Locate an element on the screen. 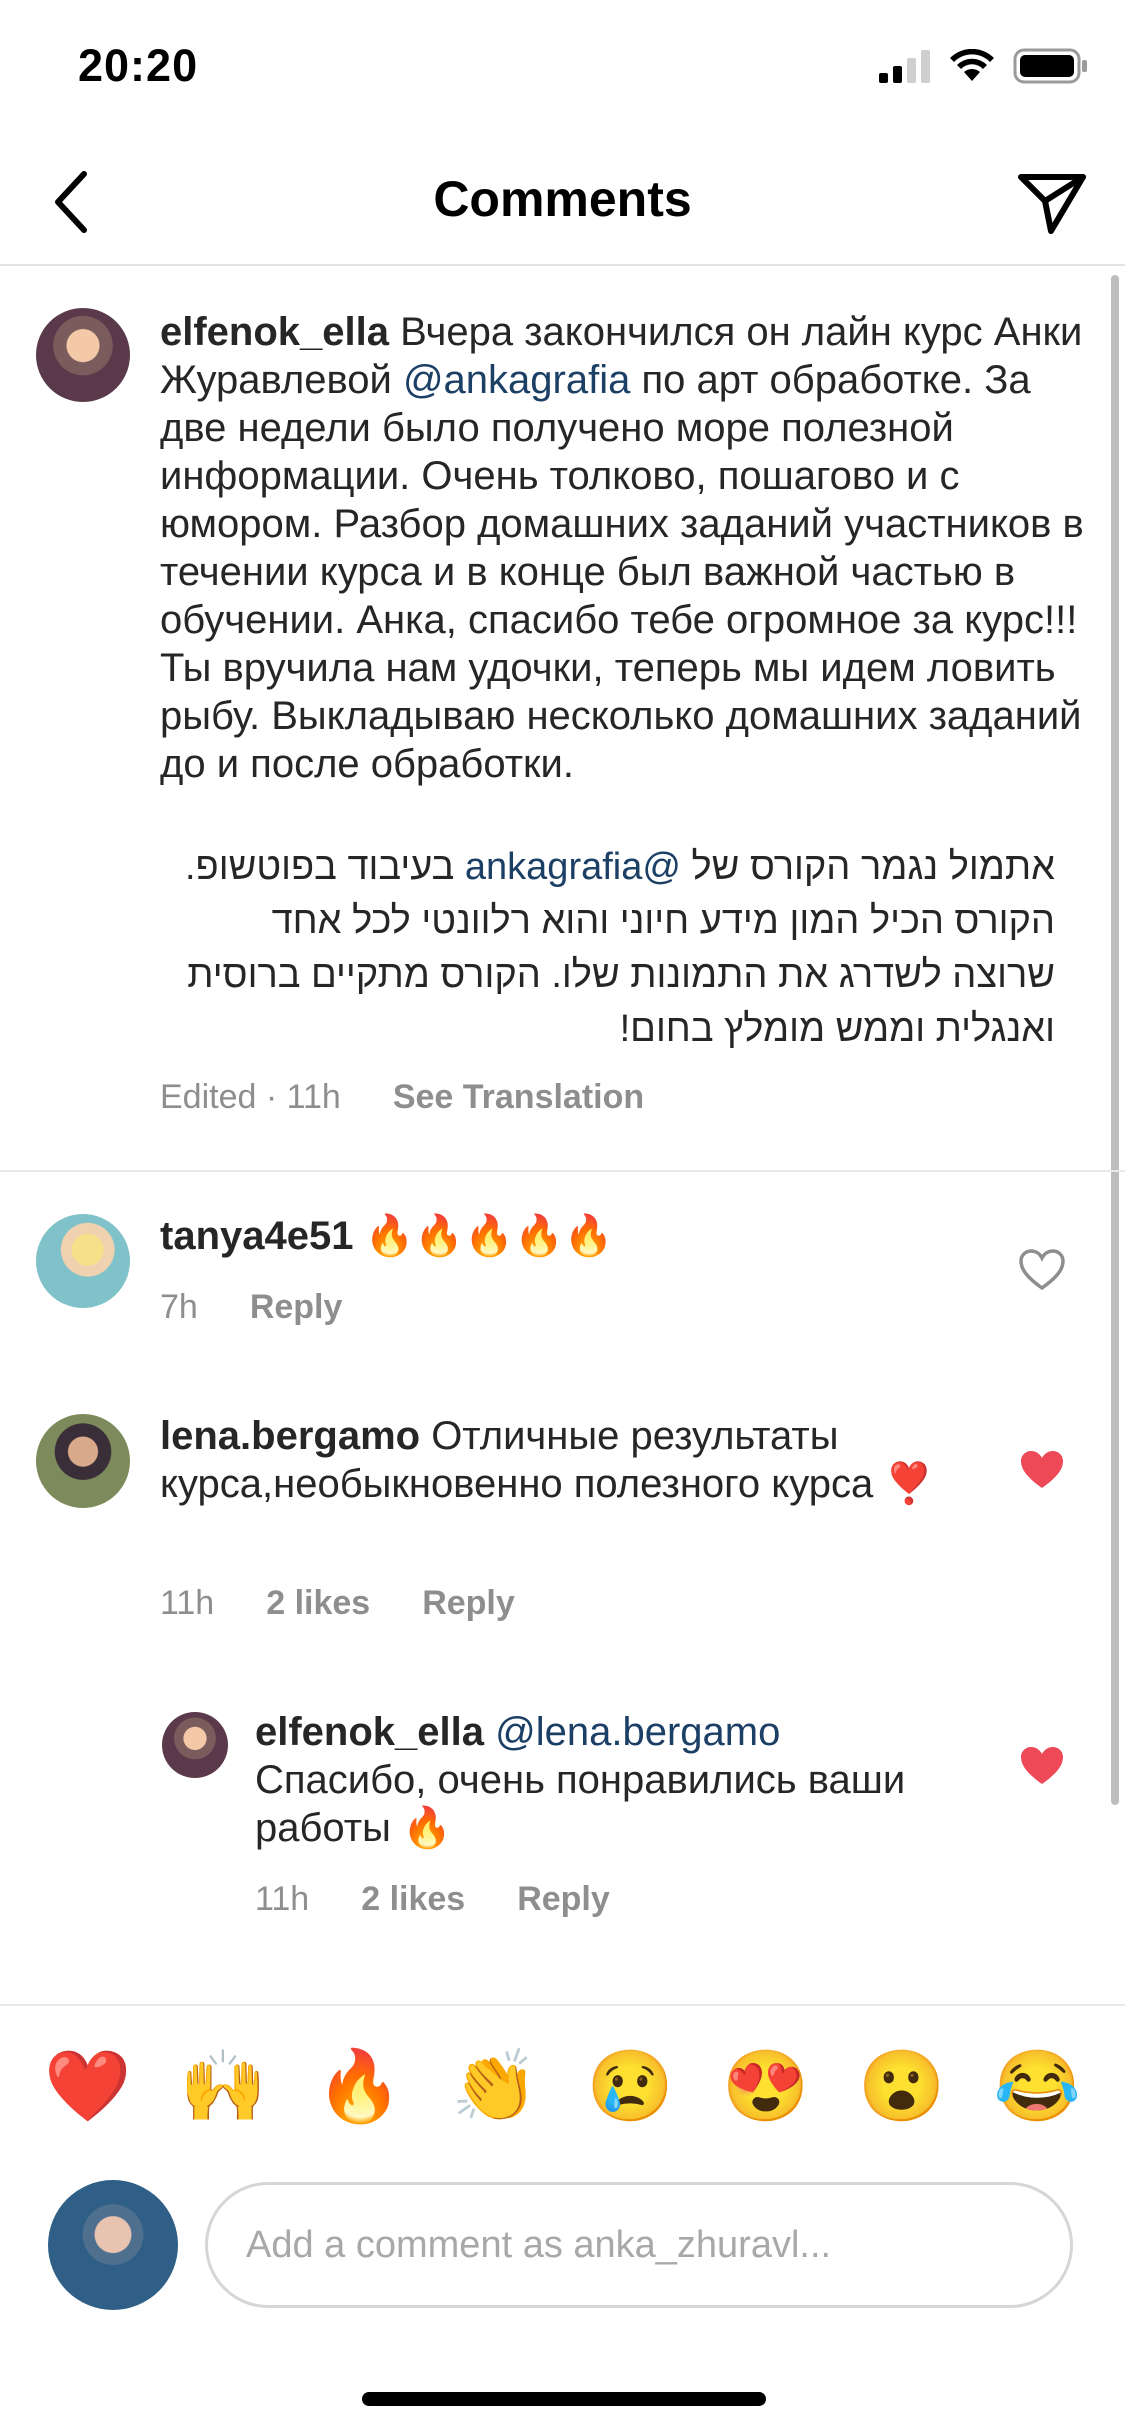 Image resolution: width=1125 pixels, height=2436 pixels. wifi-icon is located at coordinates (972, 65).